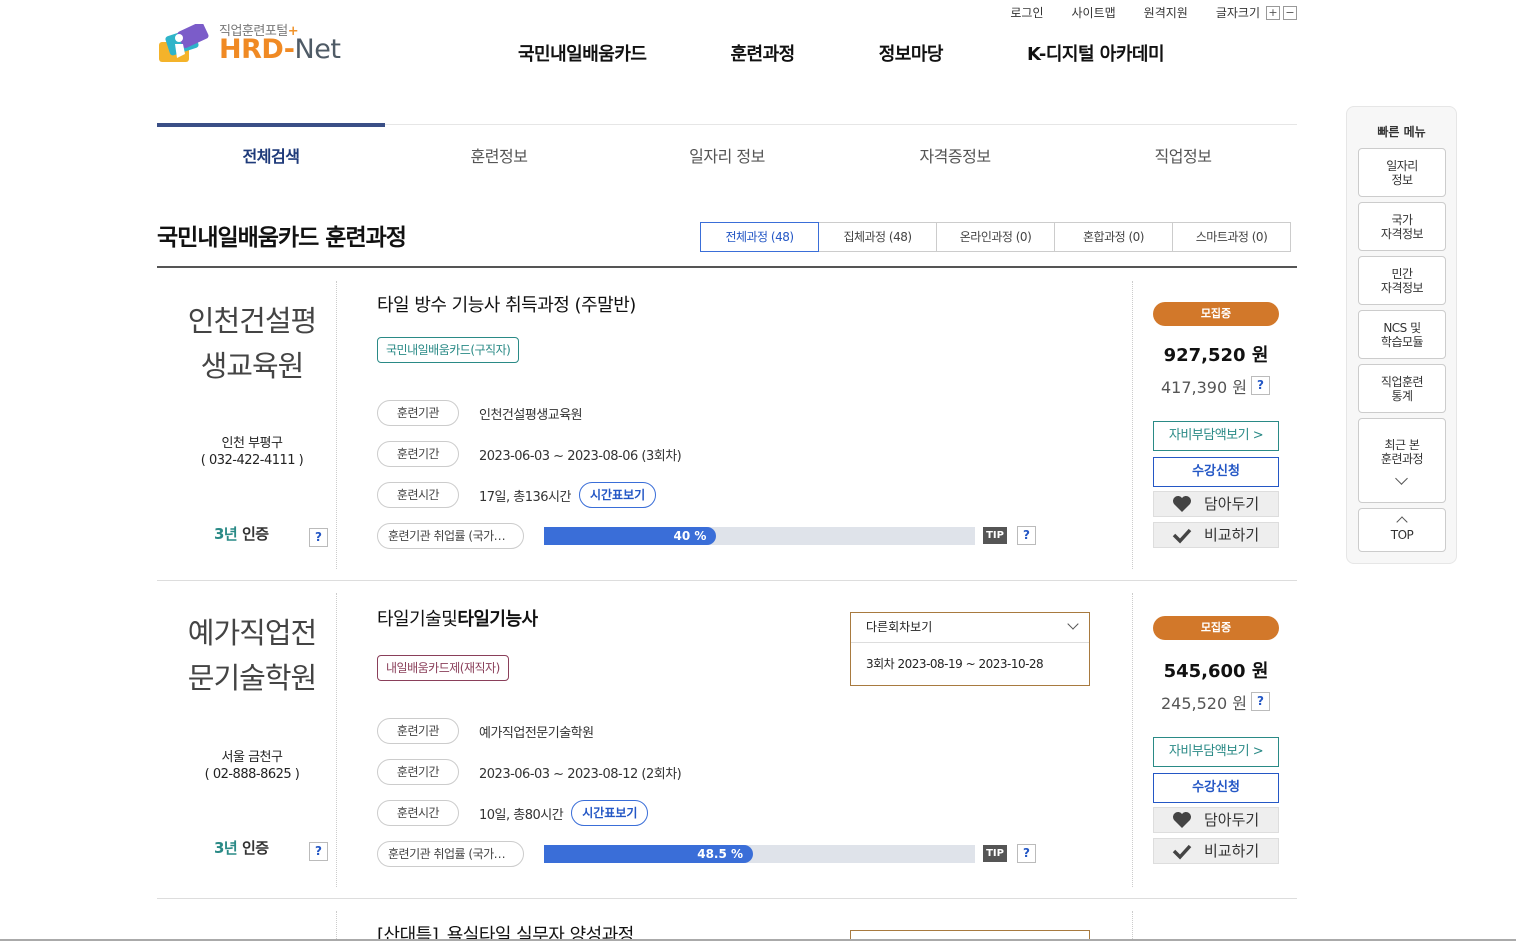 Image resolution: width=1516 pixels, height=941 pixels. Describe the element at coordinates (1402, 219) in the screenshot. I see `quick-item-label: 국가` at that location.